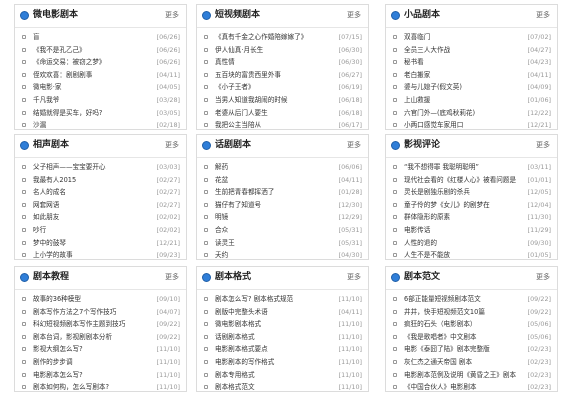 This screenshot has width=567, height=400. I want to click on list-item: 结婚就得是买车，好吗? [03/05], so click(100, 113).